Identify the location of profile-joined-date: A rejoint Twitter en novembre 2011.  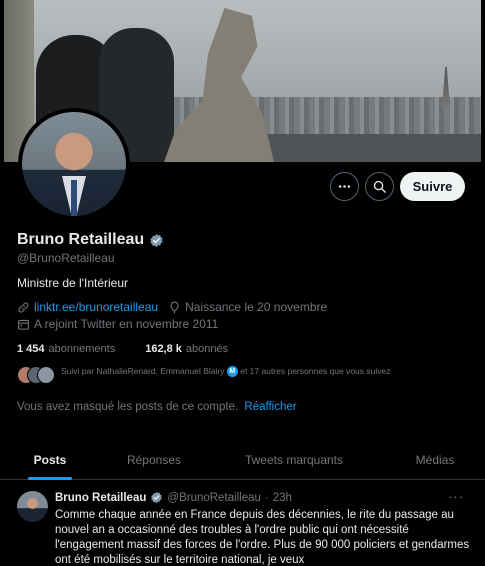
(126, 324).